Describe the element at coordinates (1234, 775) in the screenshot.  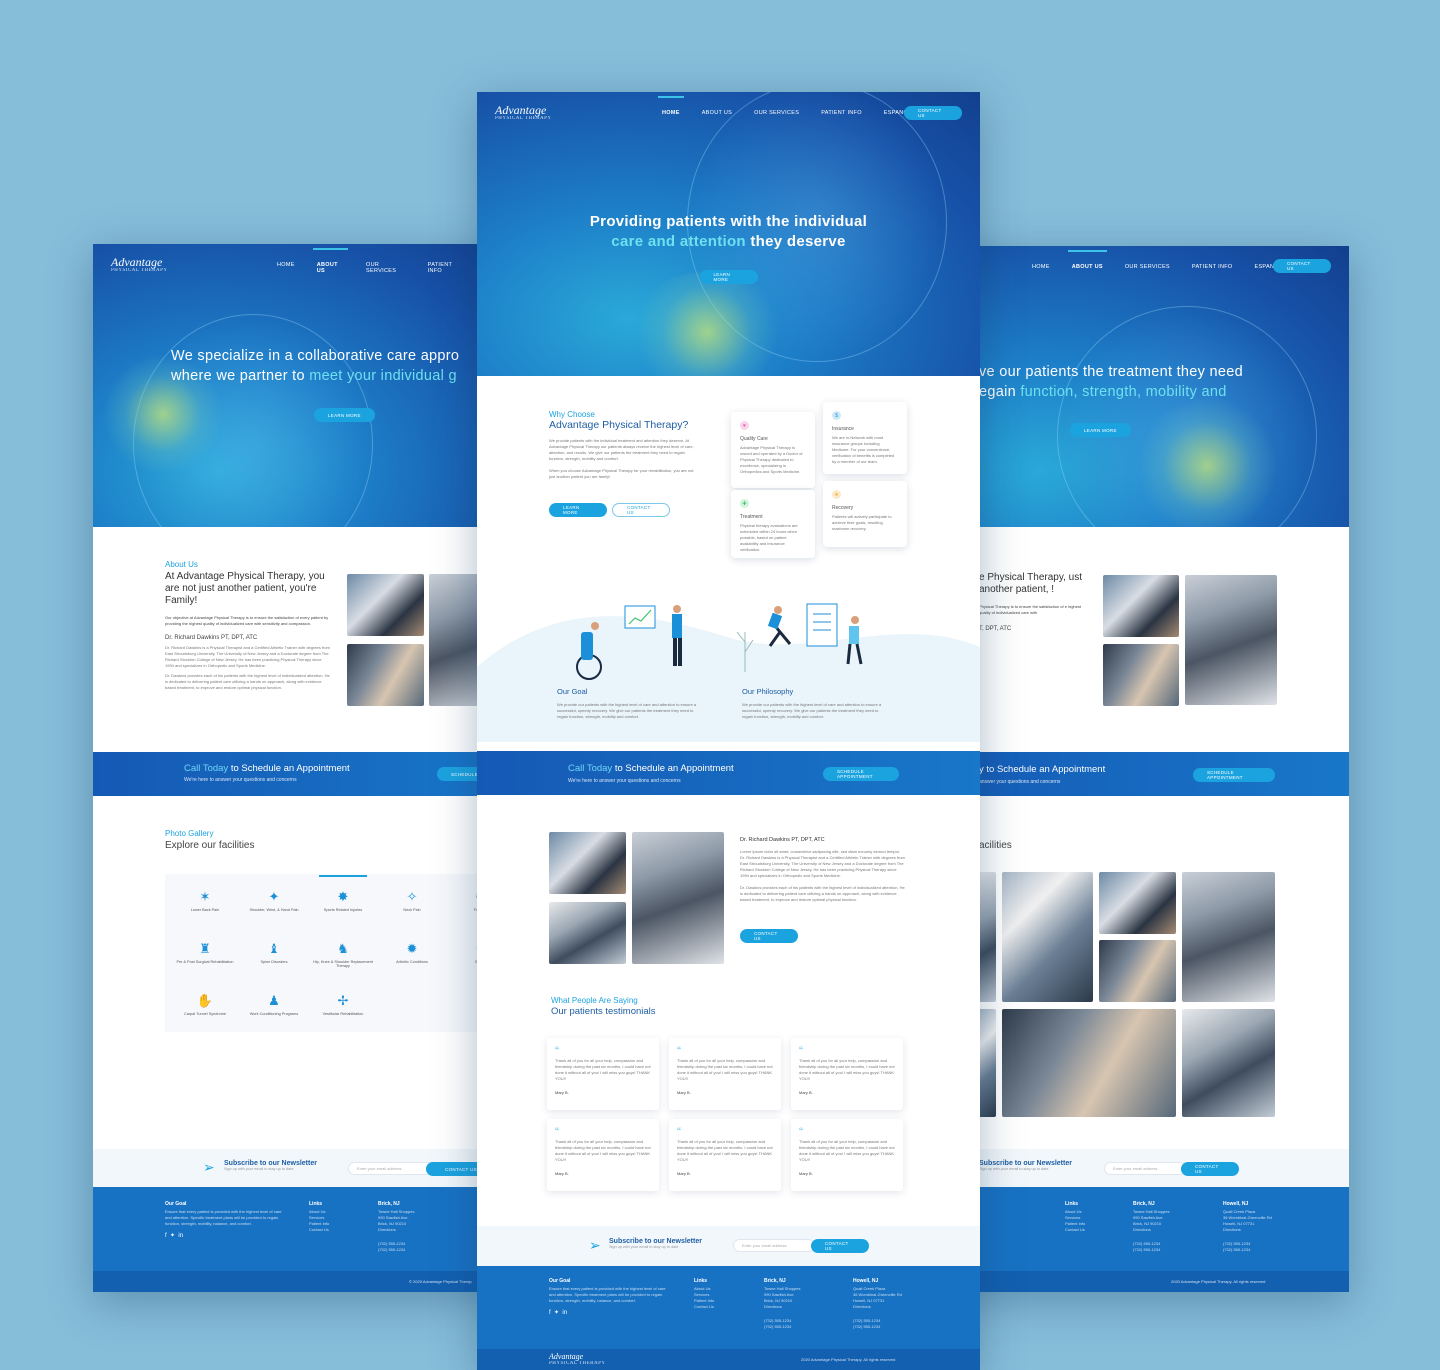
I see `schedule-button: SCHEDULE APPOINTMENT` at that location.